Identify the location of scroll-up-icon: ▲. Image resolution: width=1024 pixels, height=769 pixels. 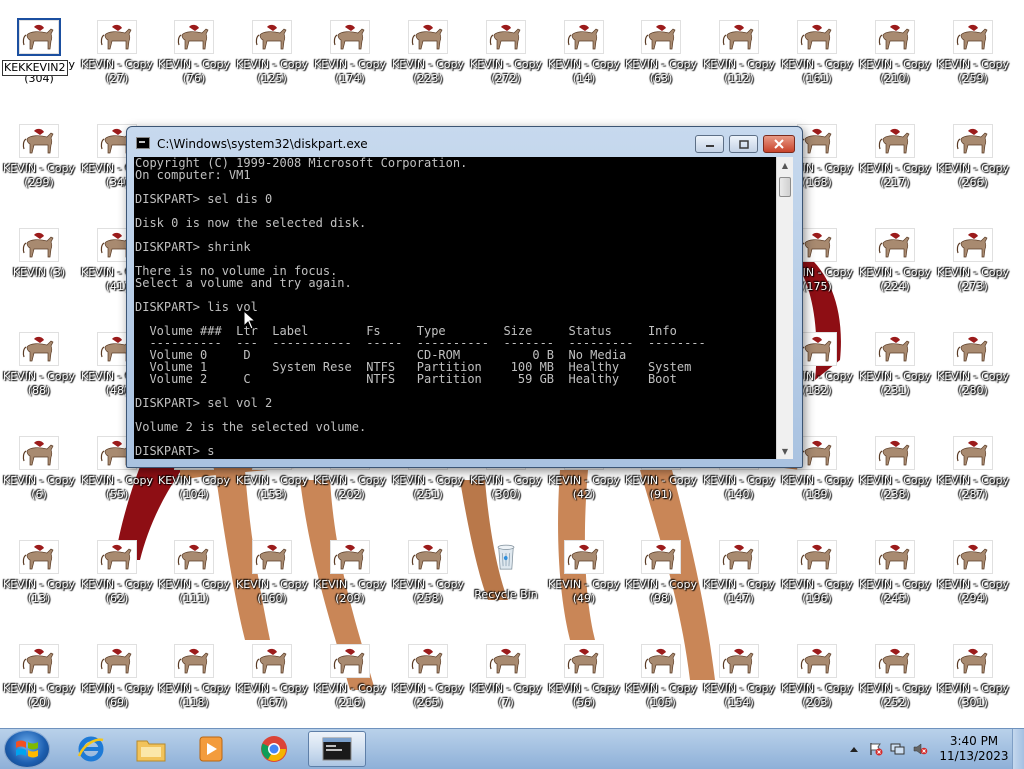
(785, 165).